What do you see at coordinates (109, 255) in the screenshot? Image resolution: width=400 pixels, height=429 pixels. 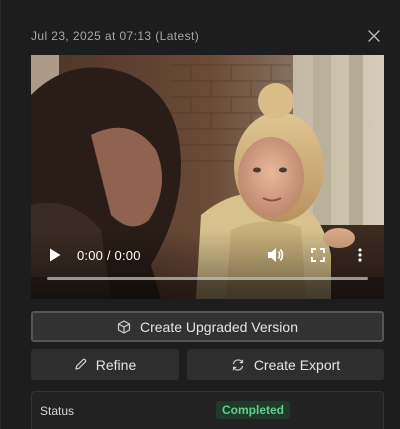 I see `time-display: 0:00 / 0:00` at bounding box center [109, 255].